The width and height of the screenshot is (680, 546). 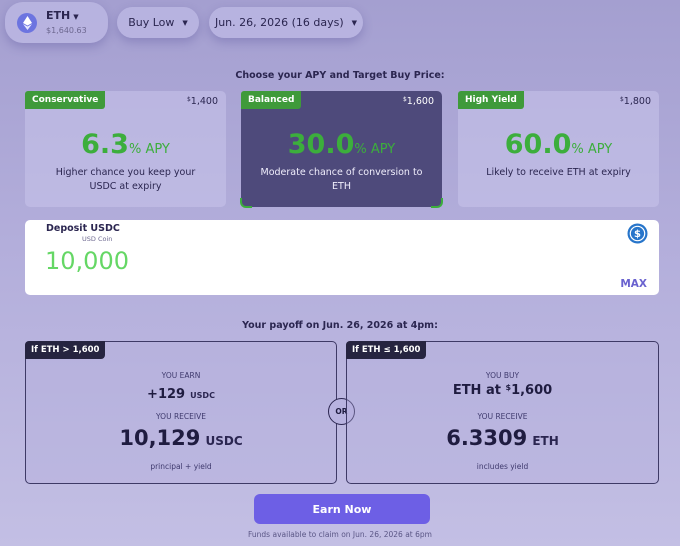 I want to click on asset-symbol: ETH, so click(x=58, y=15).